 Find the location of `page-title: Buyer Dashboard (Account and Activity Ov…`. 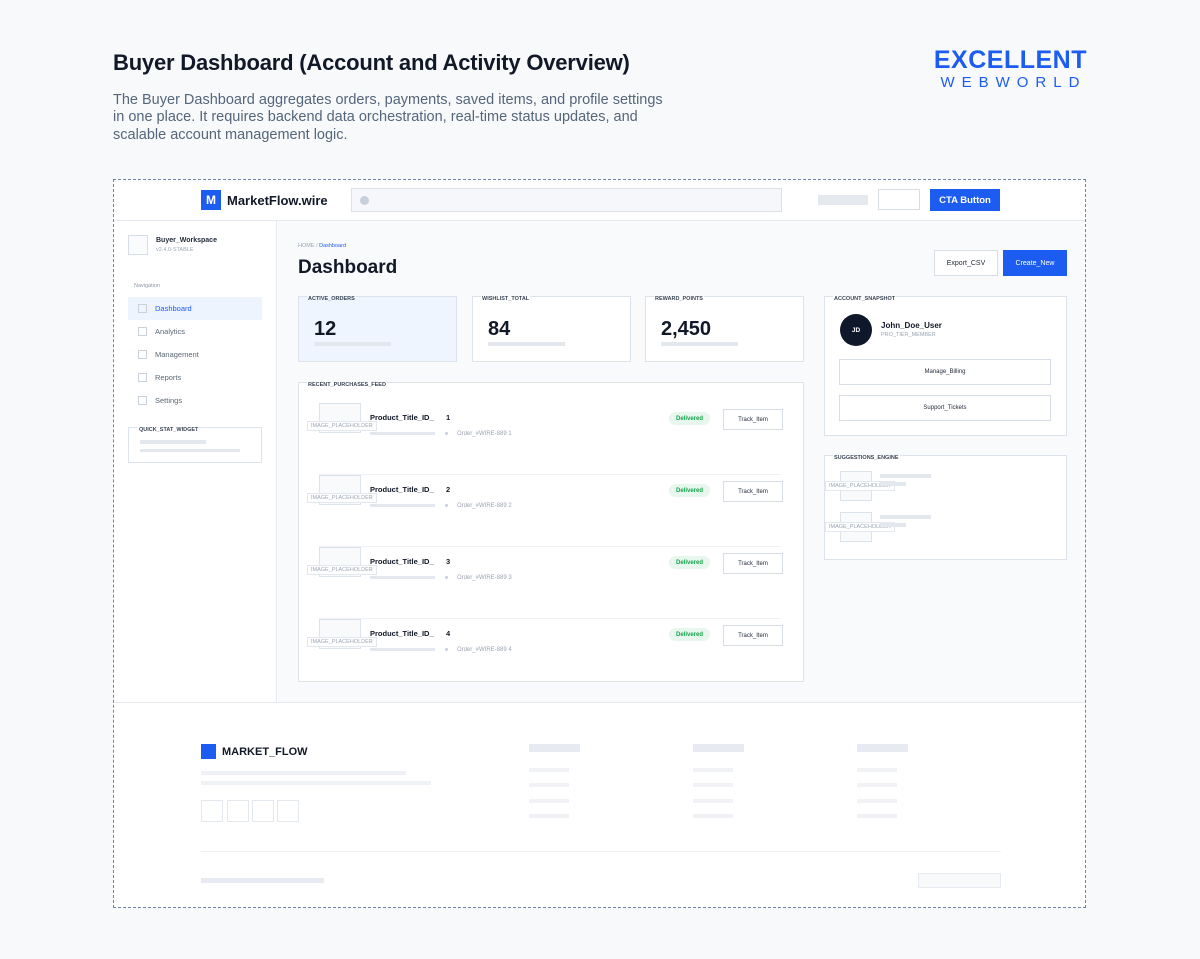

page-title: Buyer Dashboard (Account and Activity Ov… is located at coordinates (371, 62).